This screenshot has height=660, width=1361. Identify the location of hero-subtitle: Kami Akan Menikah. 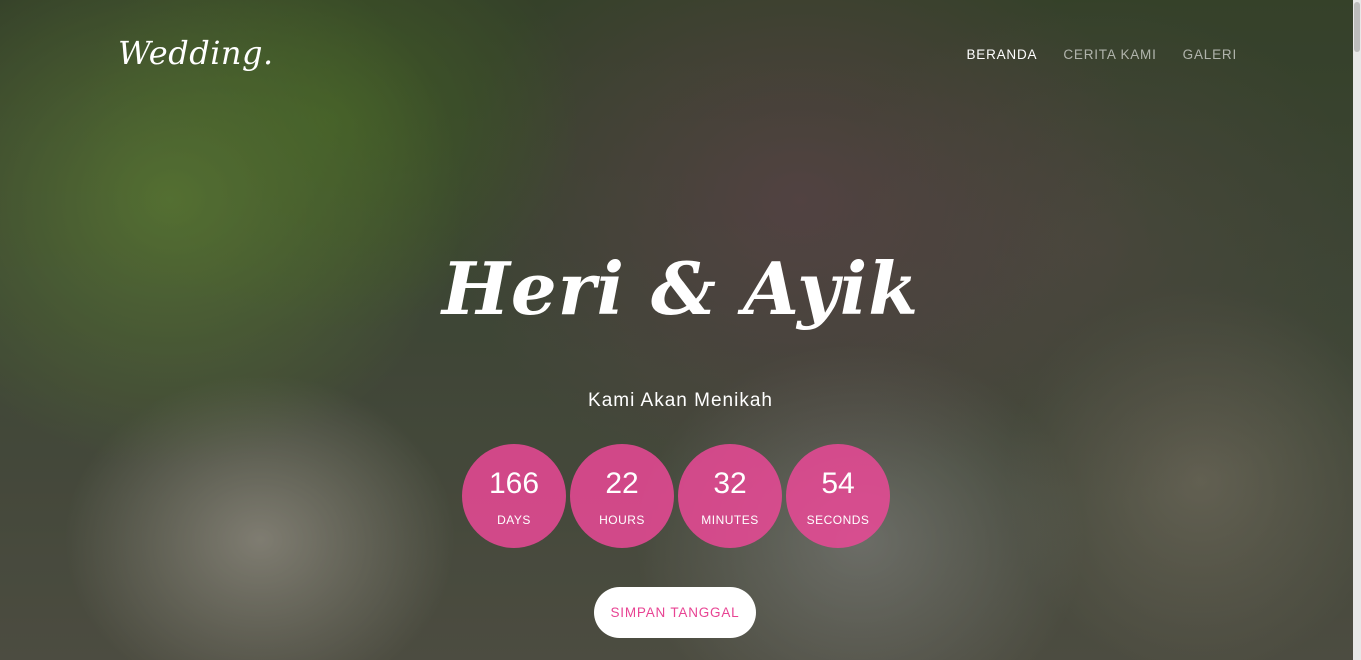
(680, 400).